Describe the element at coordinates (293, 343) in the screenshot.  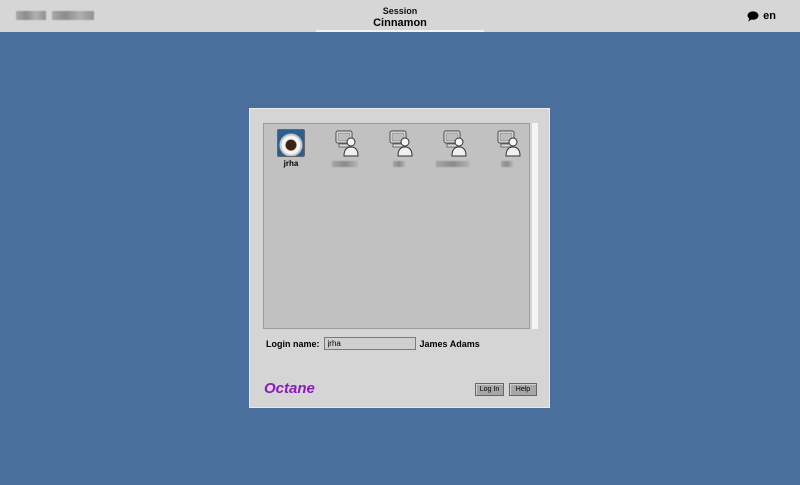
I see `login-name-label: Login name:` at that location.